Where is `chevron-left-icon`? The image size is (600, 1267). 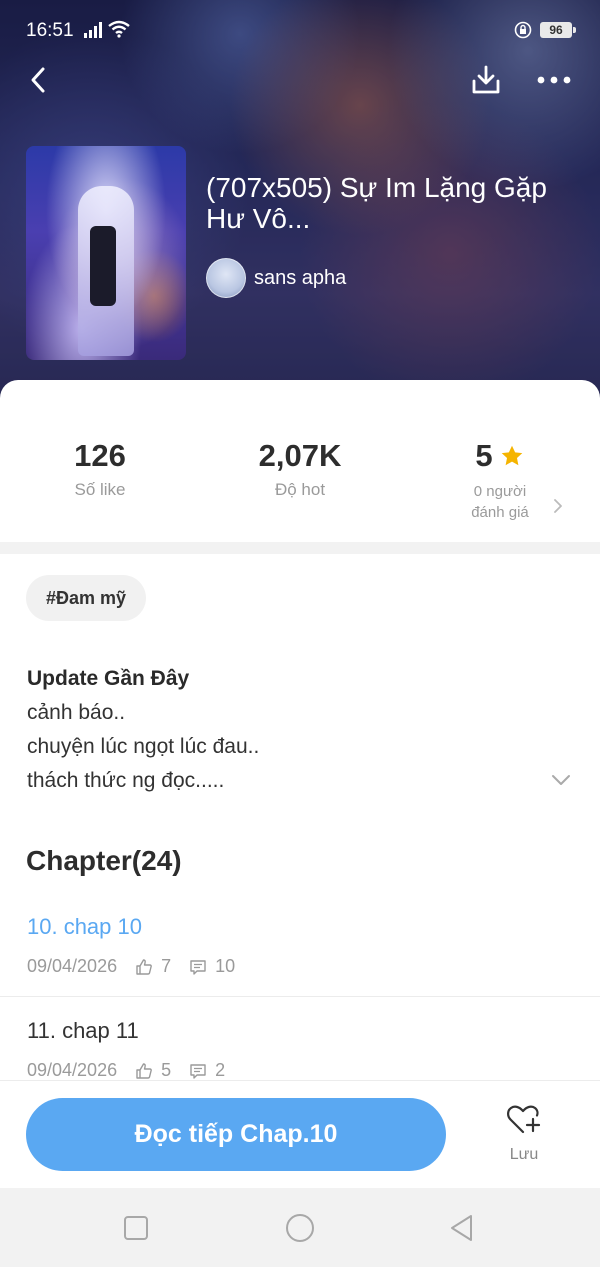
chevron-left-icon is located at coordinates (38, 80).